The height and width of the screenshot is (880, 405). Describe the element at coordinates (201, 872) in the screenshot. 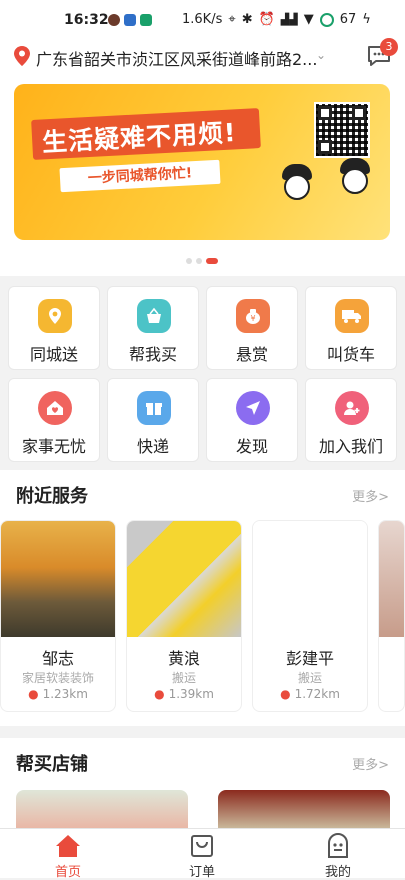

I see `tab-label: 订单` at that location.